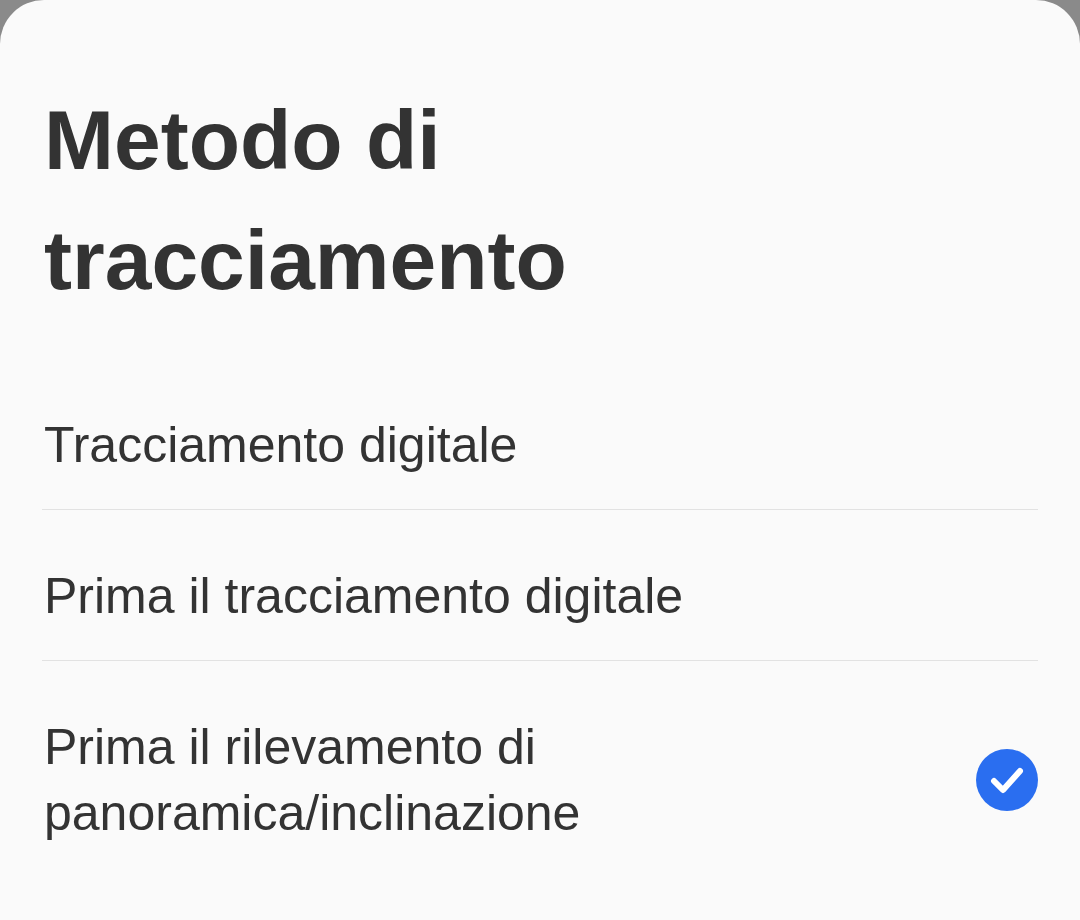 Image resolution: width=1080 pixels, height=920 pixels. Describe the element at coordinates (305, 200) in the screenshot. I see `dialog-title: Metodo di tracciamento` at that location.